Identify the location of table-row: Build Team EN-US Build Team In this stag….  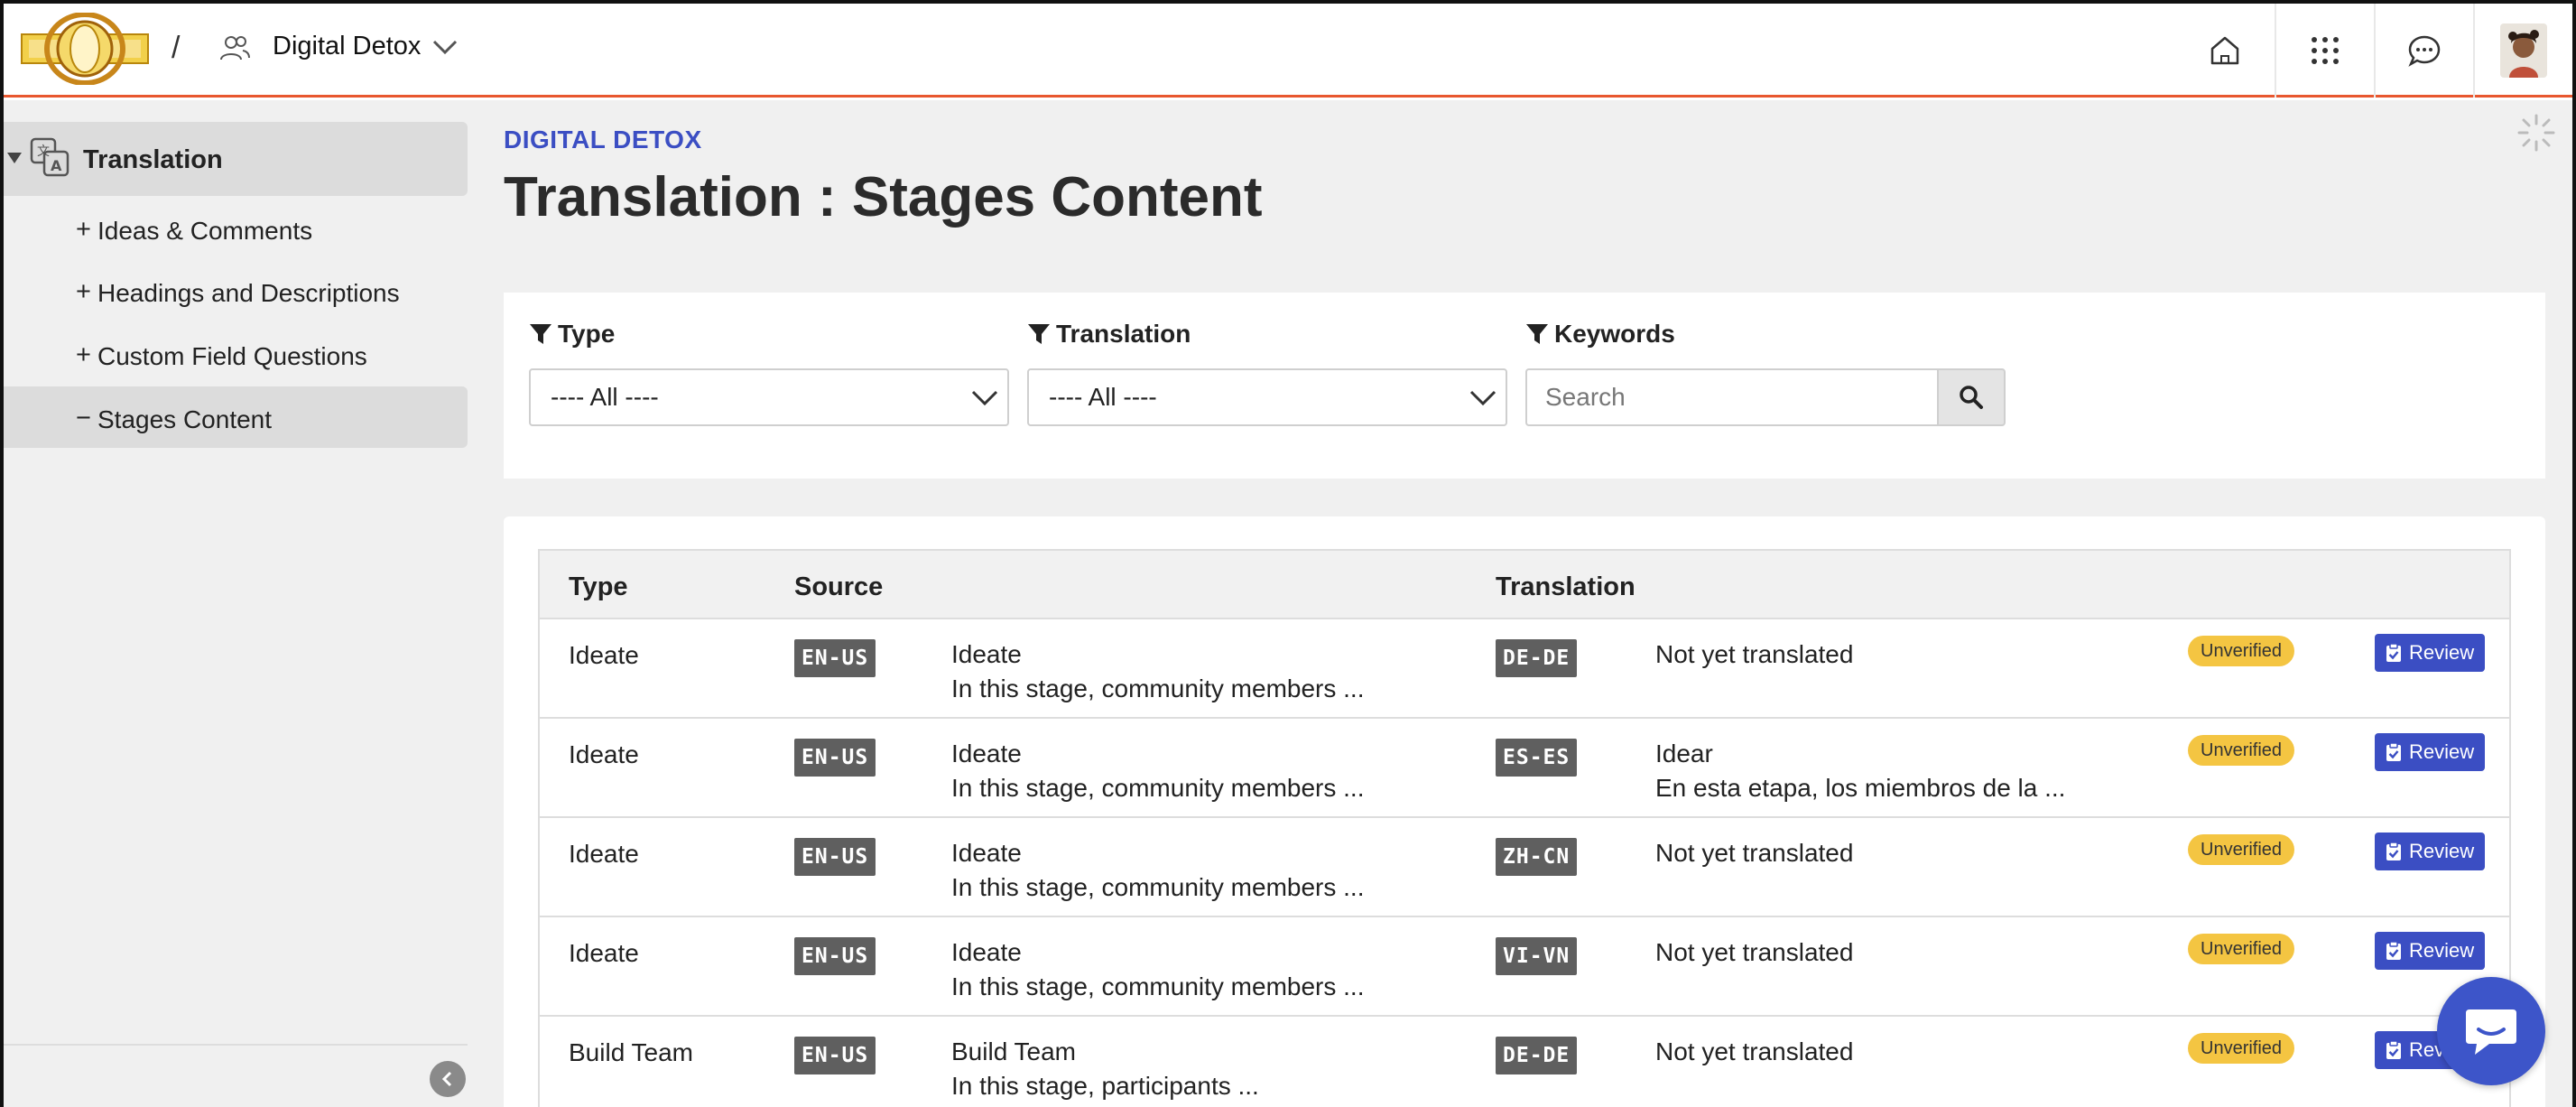
(1524, 1062).